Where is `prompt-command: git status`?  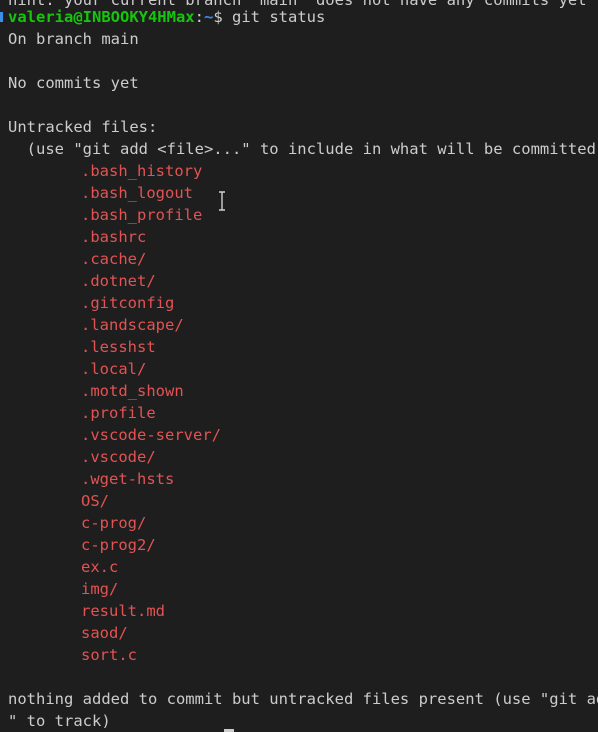 prompt-command: git status is located at coordinates (279, 17).